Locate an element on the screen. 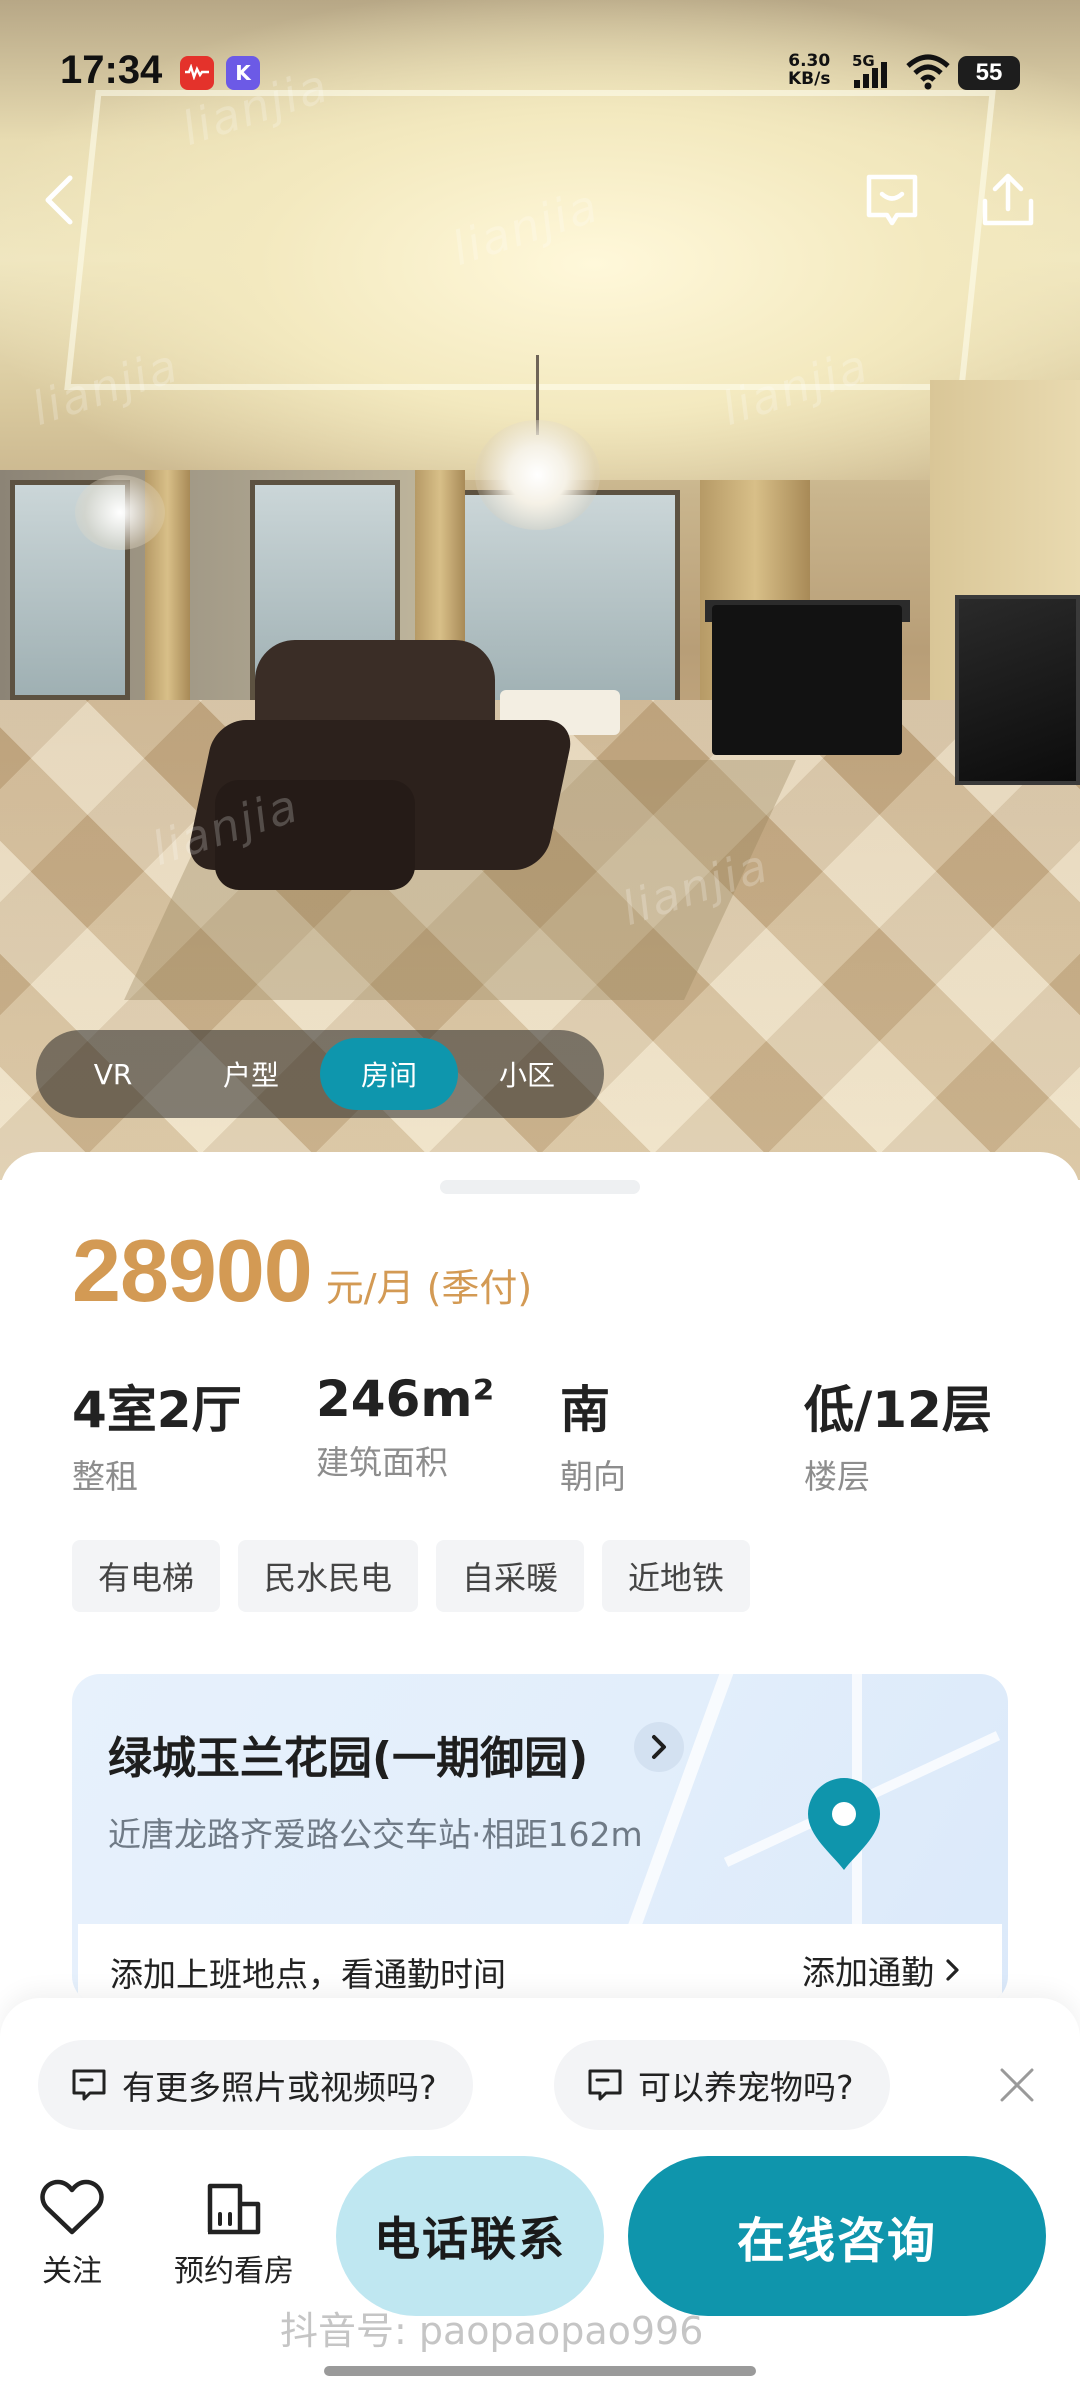 This screenshot has width=1080, height=2400. gallery-tabs: VR 户型 房间 小区 is located at coordinates (320, 1074).